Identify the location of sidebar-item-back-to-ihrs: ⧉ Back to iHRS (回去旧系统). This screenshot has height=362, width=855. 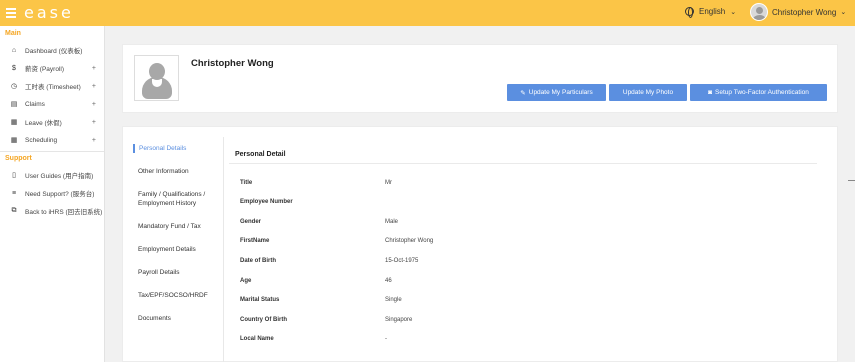
(52, 211).